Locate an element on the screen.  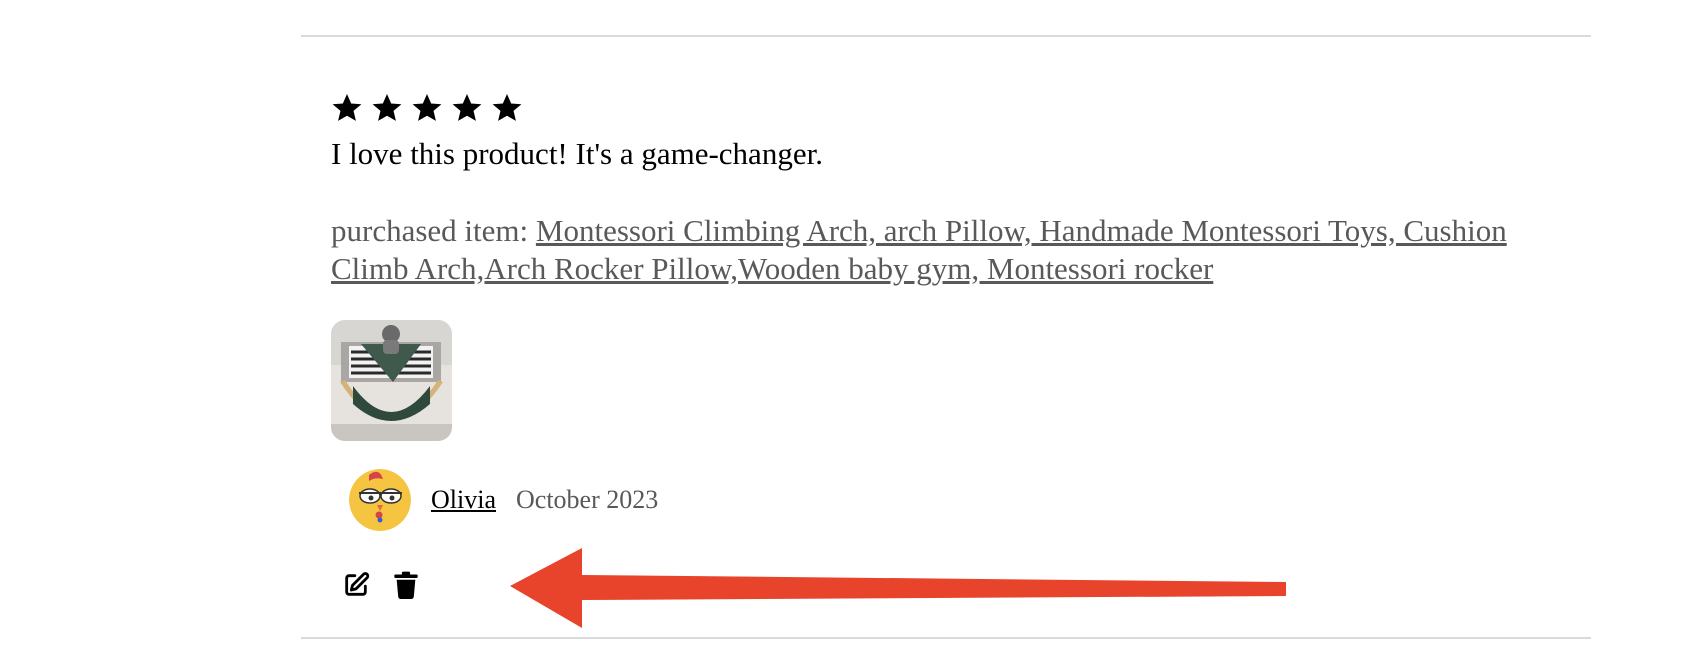
review-photo is located at coordinates (391, 380).